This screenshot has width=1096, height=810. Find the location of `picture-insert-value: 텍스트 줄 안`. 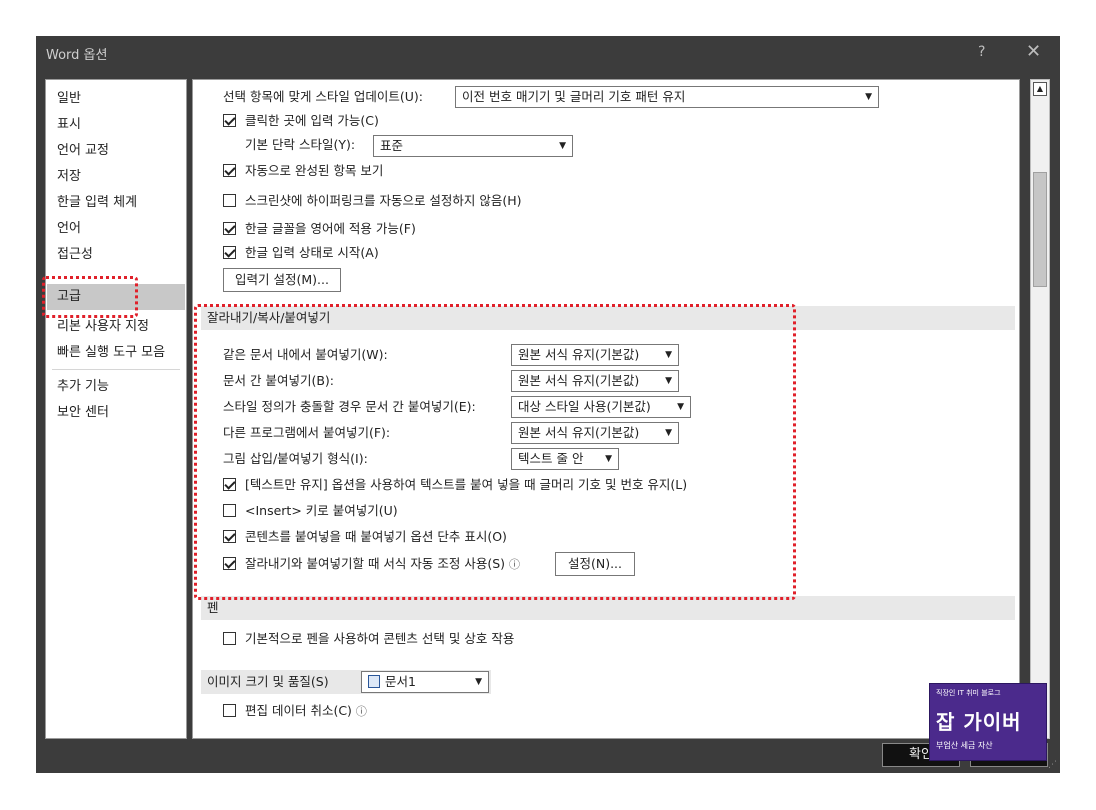

picture-insert-value: 텍스트 줄 안 is located at coordinates (551, 458).